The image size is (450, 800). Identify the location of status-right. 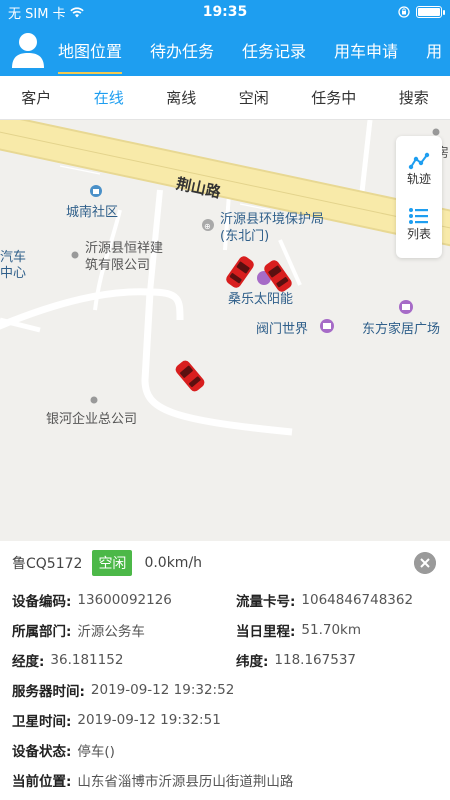
(421, 12).